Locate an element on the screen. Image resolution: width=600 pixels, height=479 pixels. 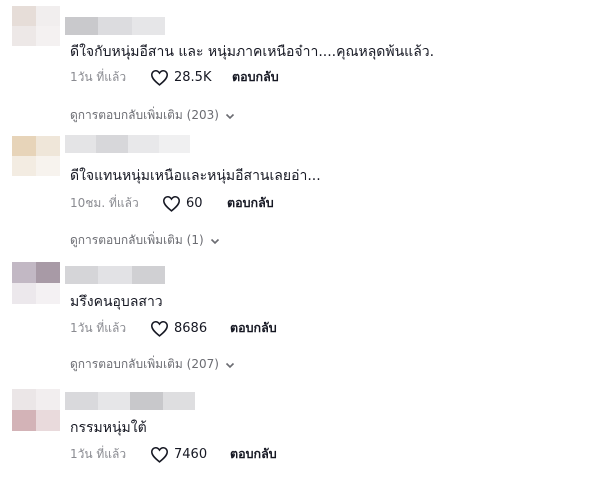
view-more-replies: ดูการตอบกลับเพิ่มเติม (203) is located at coordinates (153, 115).